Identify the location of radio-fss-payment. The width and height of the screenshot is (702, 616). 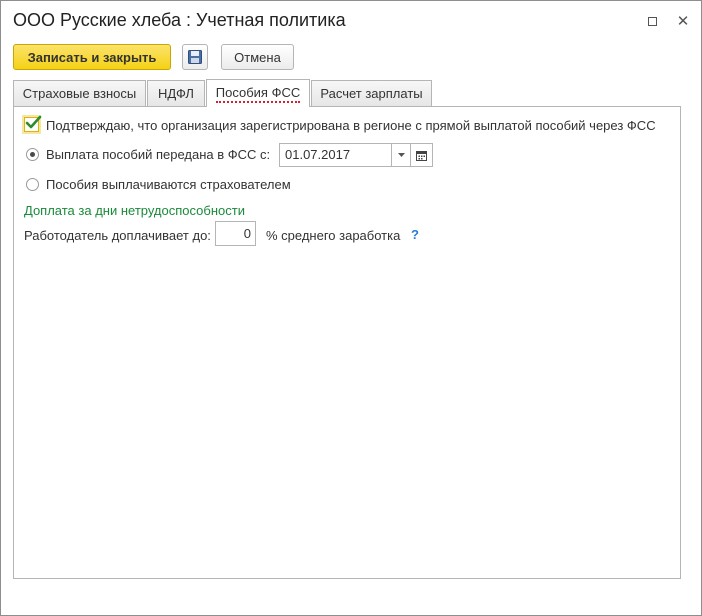
(32, 154).